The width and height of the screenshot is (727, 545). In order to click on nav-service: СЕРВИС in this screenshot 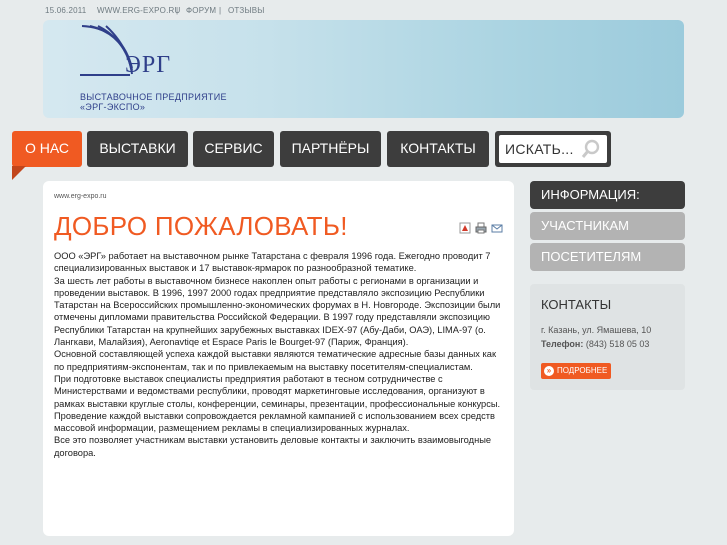, I will do `click(233, 149)`.